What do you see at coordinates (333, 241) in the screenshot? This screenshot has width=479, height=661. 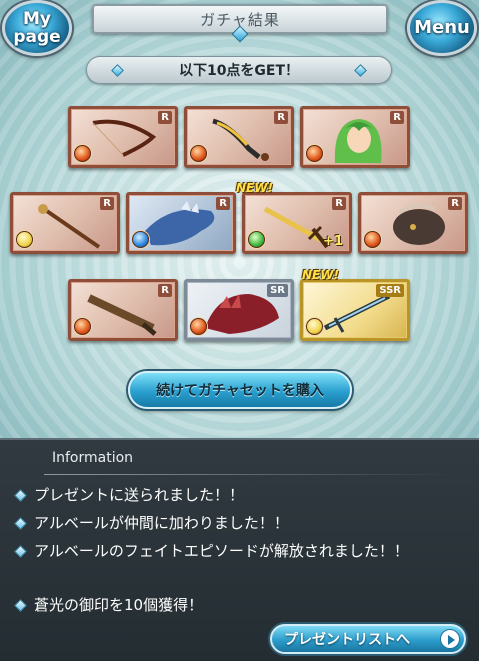 I see `plus-bonus-label: +1` at bounding box center [333, 241].